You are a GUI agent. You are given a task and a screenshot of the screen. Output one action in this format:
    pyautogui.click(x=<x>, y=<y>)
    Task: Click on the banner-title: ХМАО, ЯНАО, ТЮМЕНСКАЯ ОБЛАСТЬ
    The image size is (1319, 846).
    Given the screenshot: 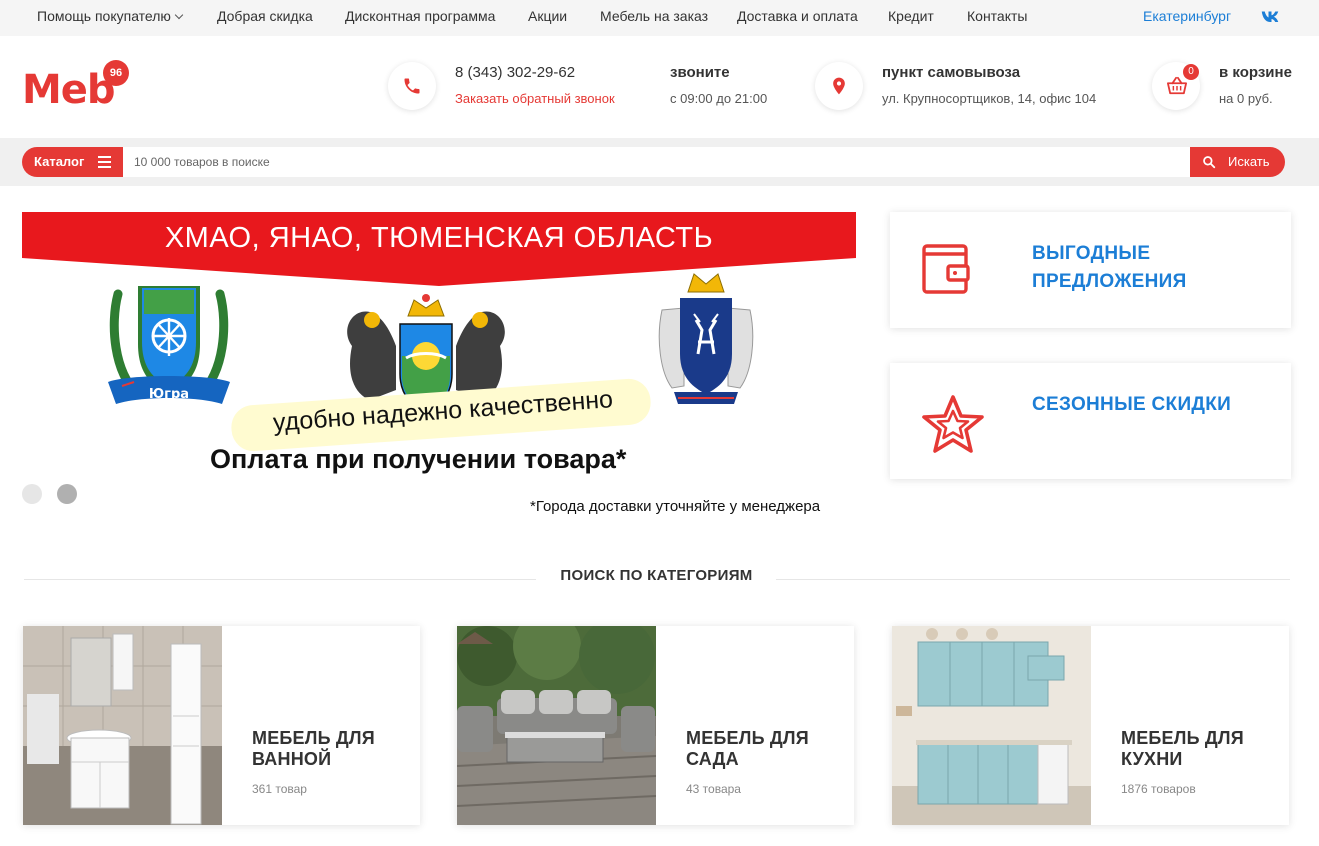 What is the action you would take?
    pyautogui.click(x=439, y=238)
    